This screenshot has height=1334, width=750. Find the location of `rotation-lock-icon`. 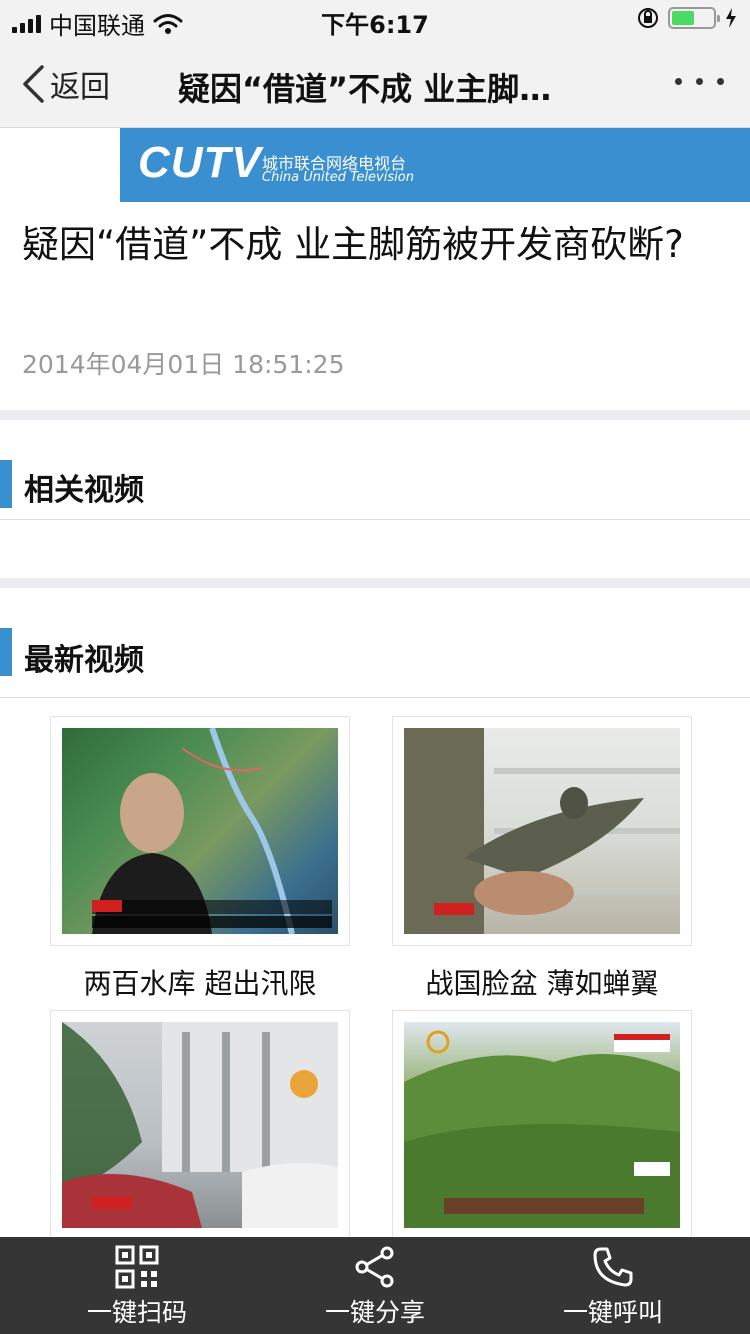

rotation-lock-icon is located at coordinates (648, 18).